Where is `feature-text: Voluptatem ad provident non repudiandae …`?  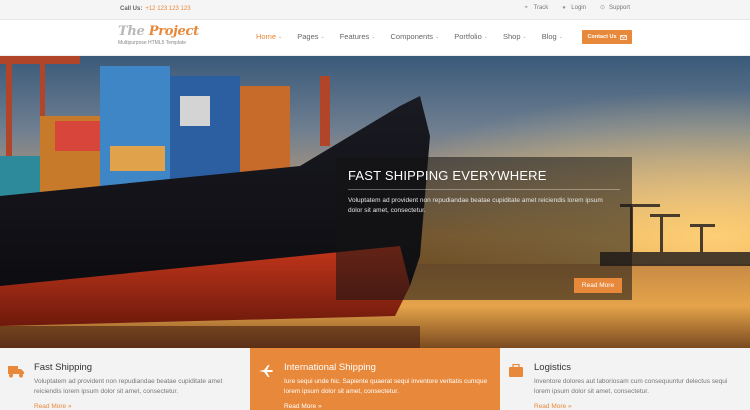
feature-text: Voluptatem ad provident non repudiandae … is located at coordinates (128, 386).